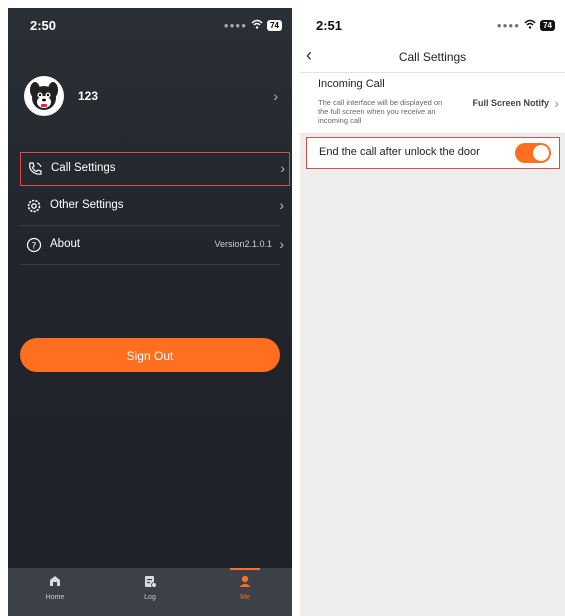 The height and width of the screenshot is (616, 565). Describe the element at coordinates (83, 168) in the screenshot. I see `menu-label: Call Settings` at that location.